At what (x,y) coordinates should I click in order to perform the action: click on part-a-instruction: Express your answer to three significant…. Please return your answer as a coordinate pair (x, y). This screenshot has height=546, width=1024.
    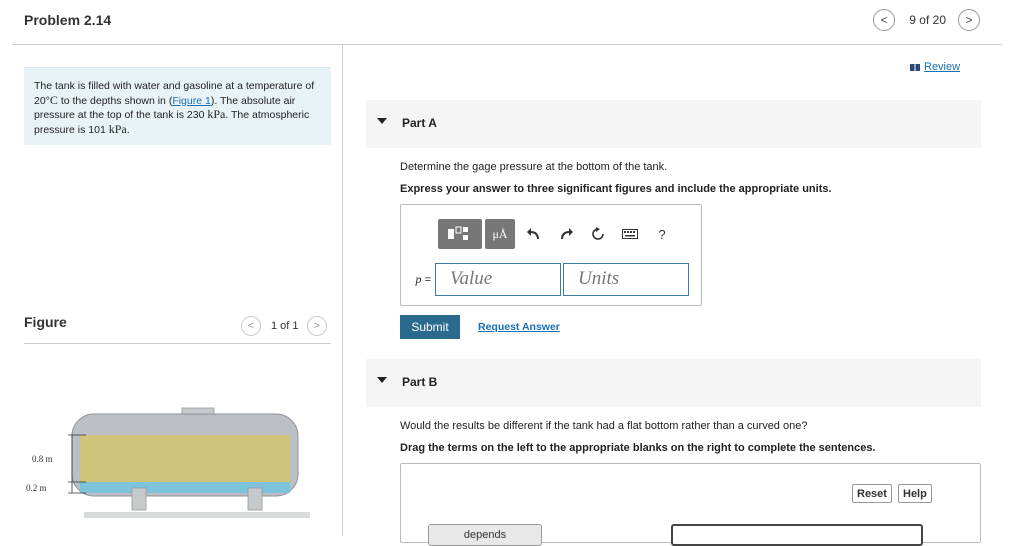
    Looking at the image, I should click on (616, 189).